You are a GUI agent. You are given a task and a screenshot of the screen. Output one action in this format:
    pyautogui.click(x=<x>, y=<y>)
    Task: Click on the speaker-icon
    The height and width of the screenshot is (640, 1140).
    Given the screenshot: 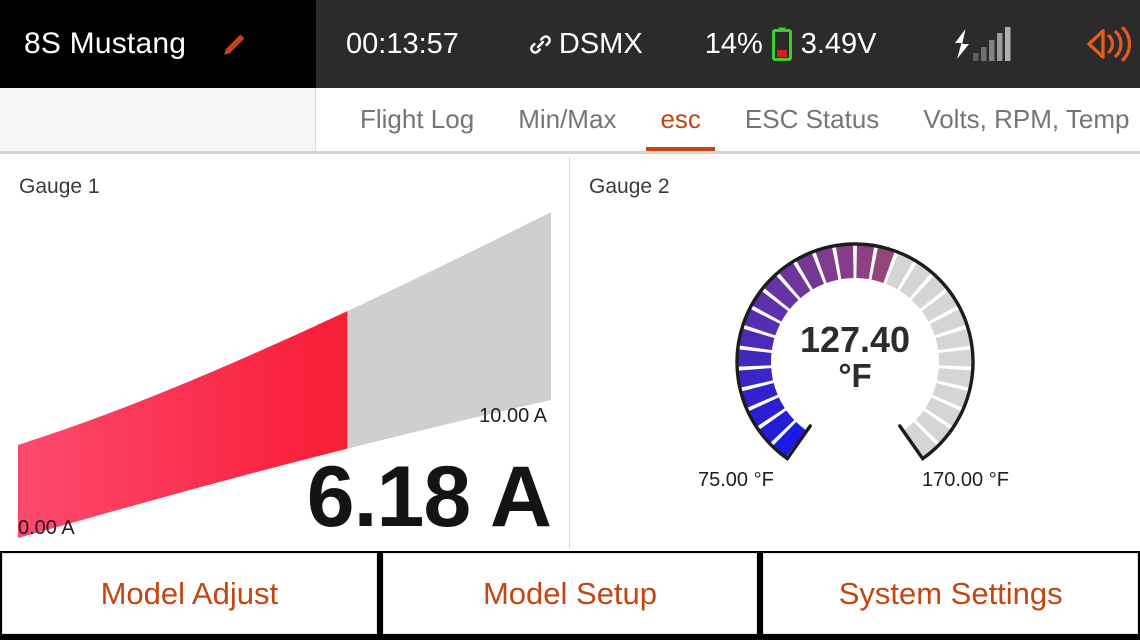 What is the action you would take?
    pyautogui.click(x=1109, y=44)
    